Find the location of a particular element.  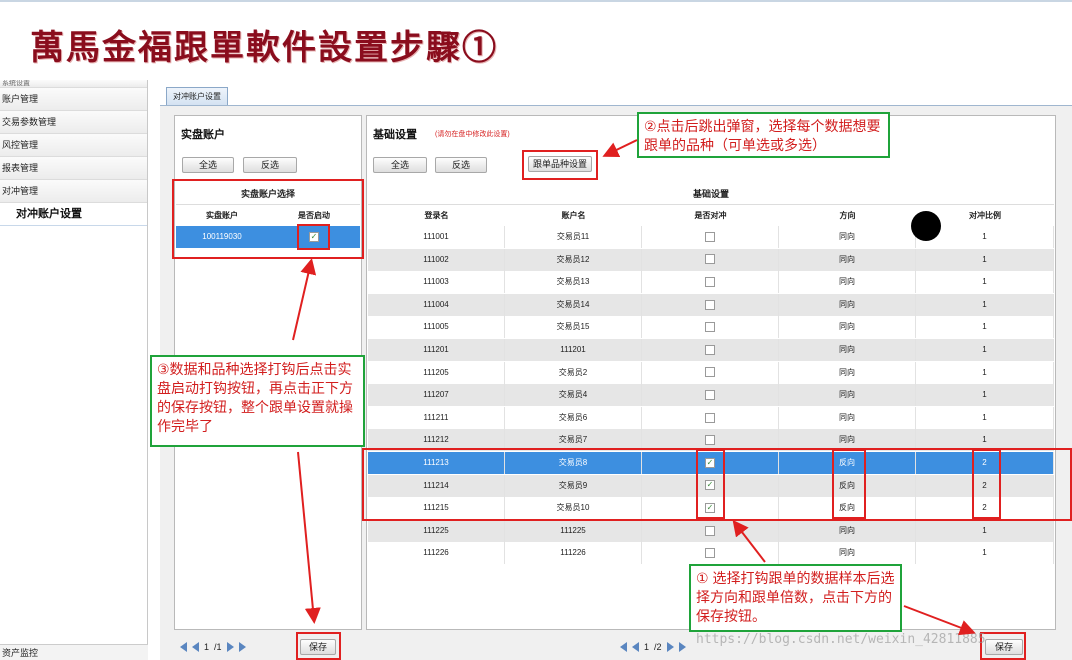

cell-login: 111225 is located at coordinates (436, 530).